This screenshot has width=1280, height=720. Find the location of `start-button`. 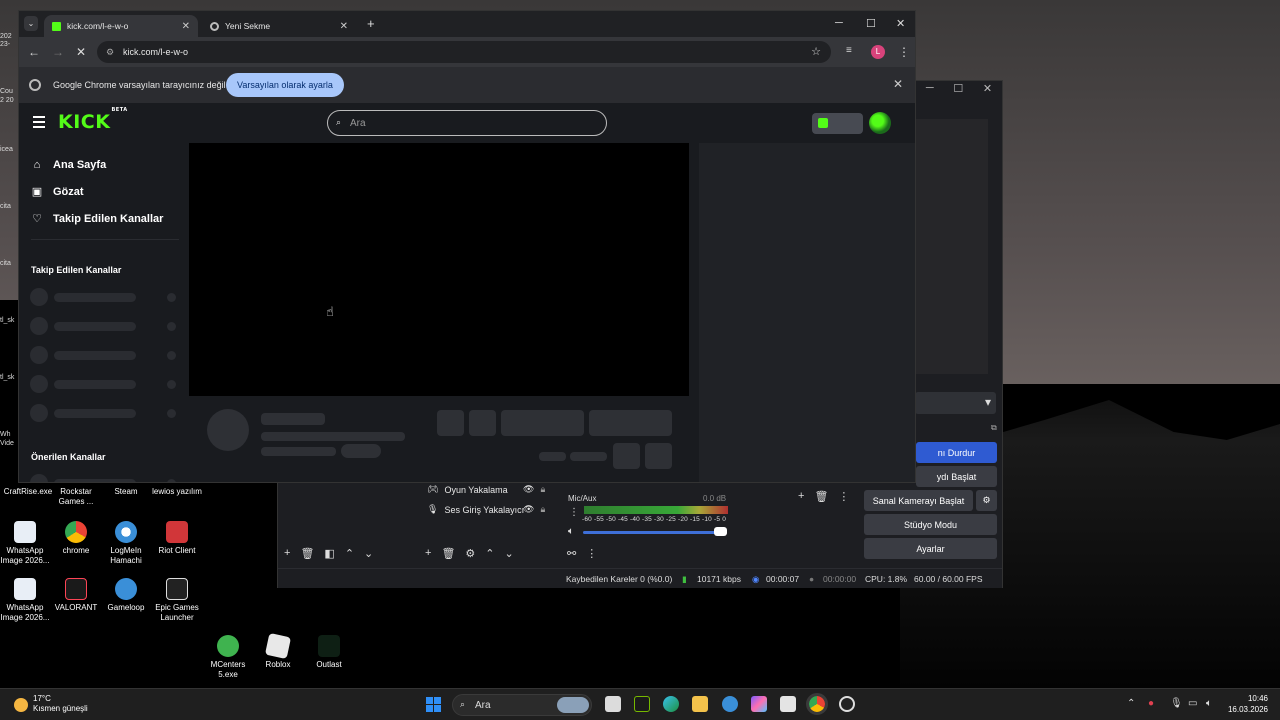

start-button is located at coordinates (433, 704).